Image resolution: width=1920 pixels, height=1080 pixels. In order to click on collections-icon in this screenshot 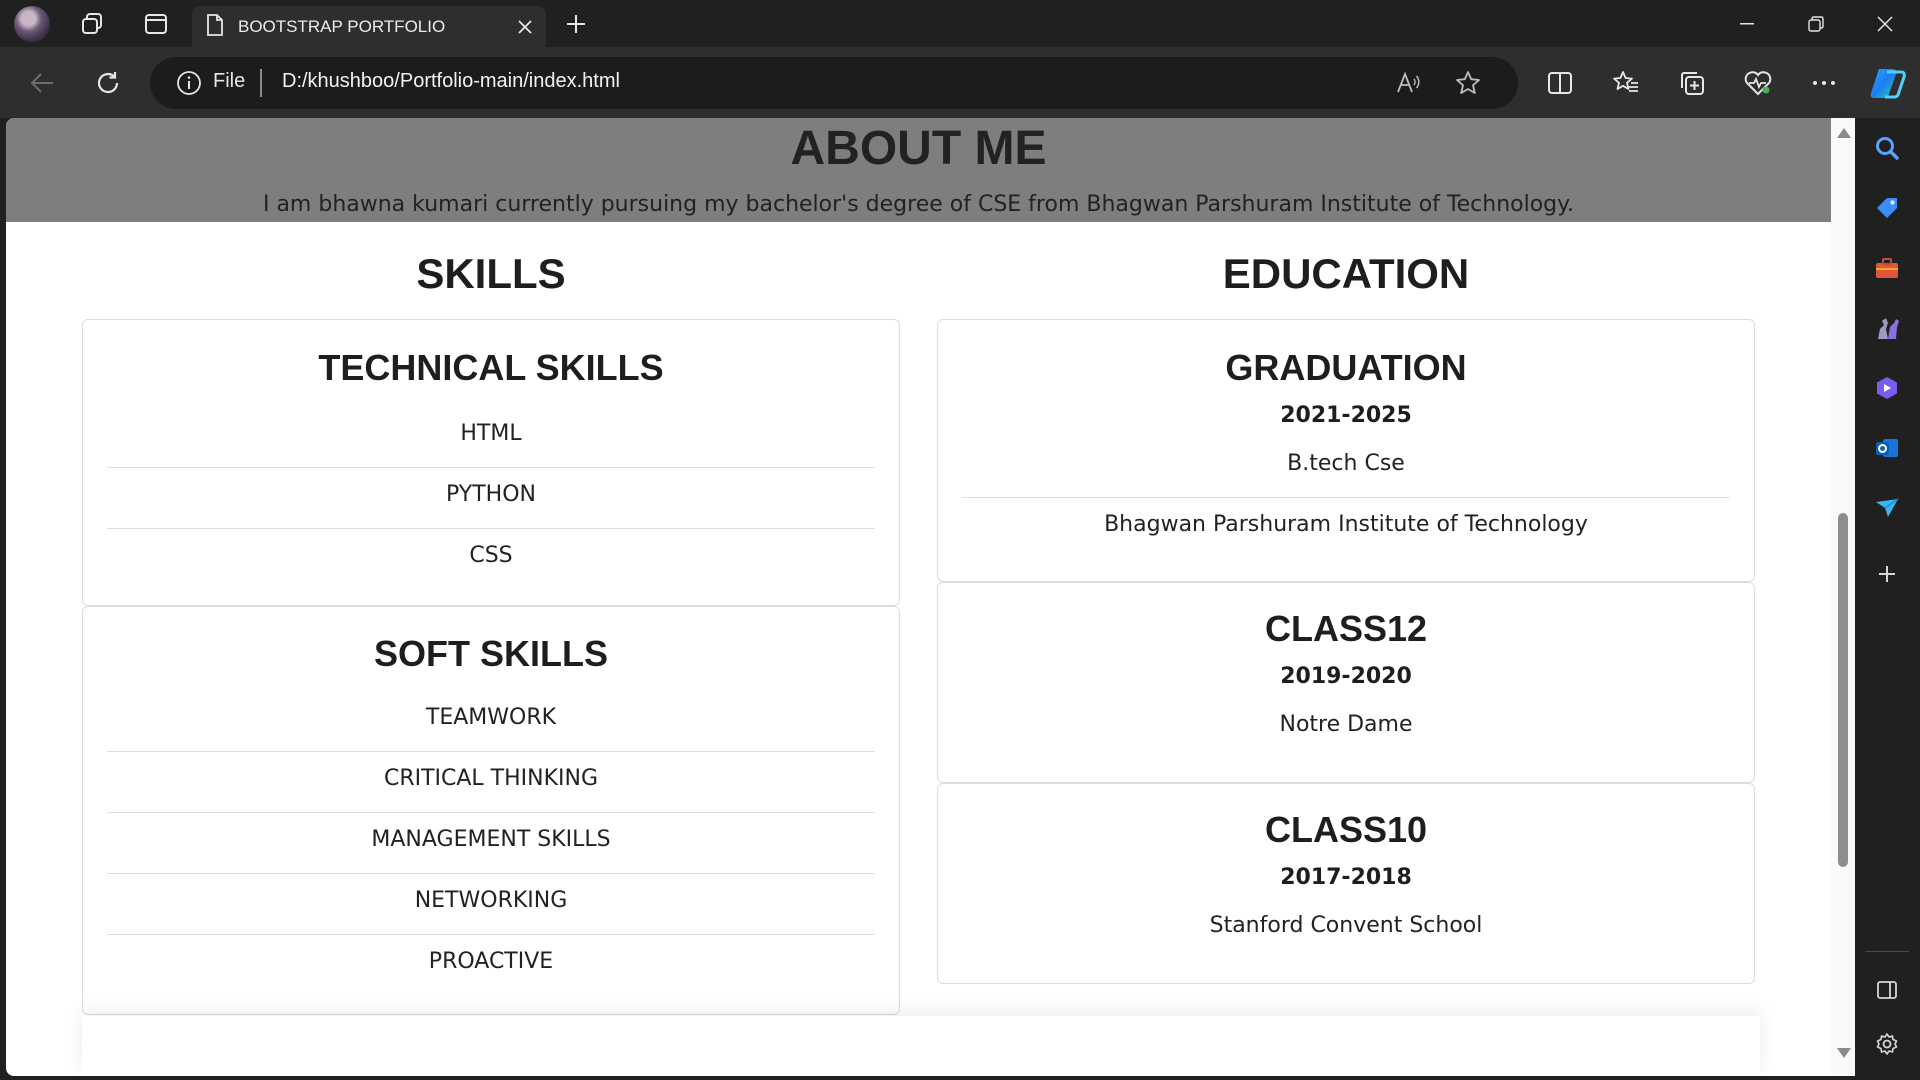, I will do `click(1692, 83)`.